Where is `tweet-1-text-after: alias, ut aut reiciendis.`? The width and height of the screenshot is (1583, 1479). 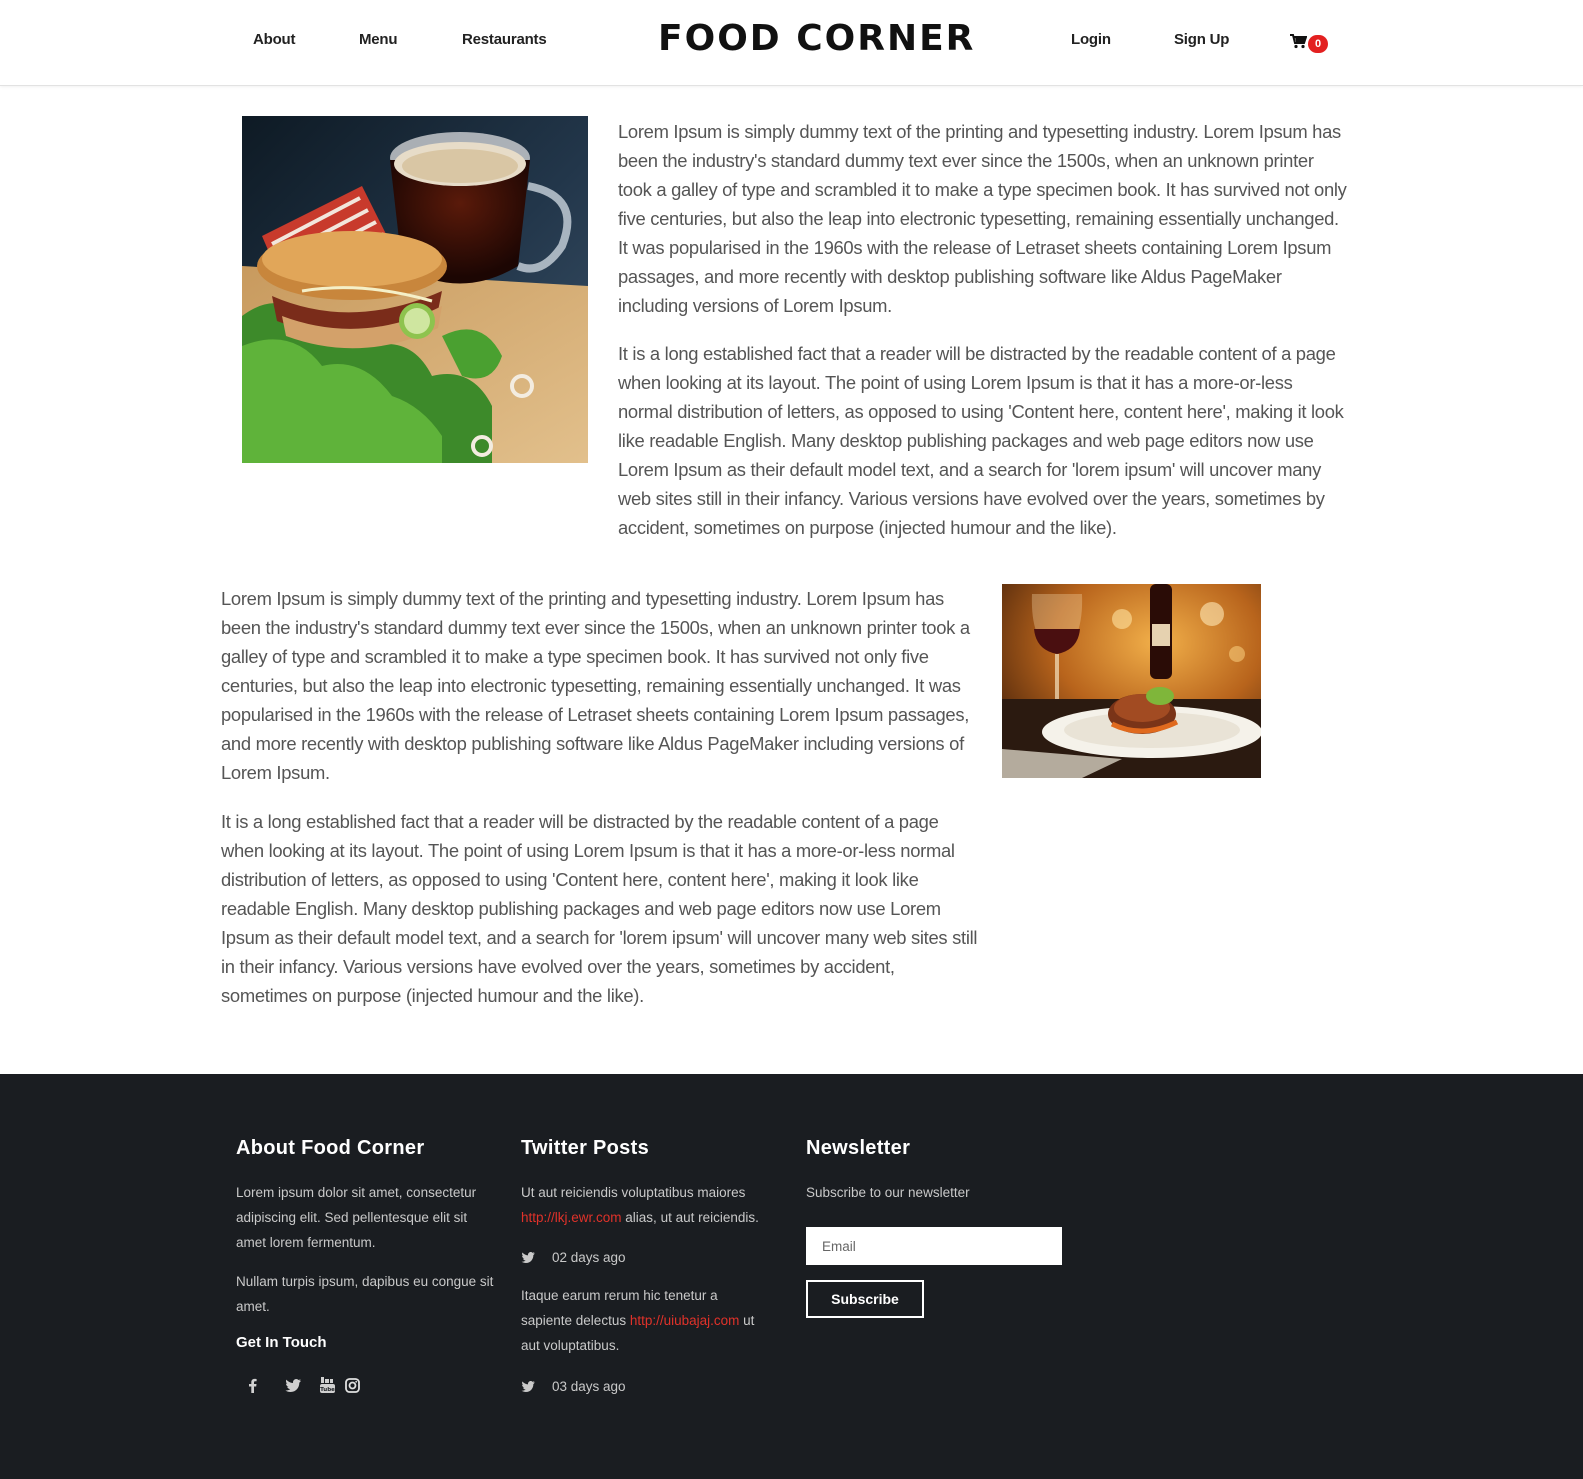
tweet-1-text-after: alias, ut aut reiciendis. is located at coordinates (690, 1217).